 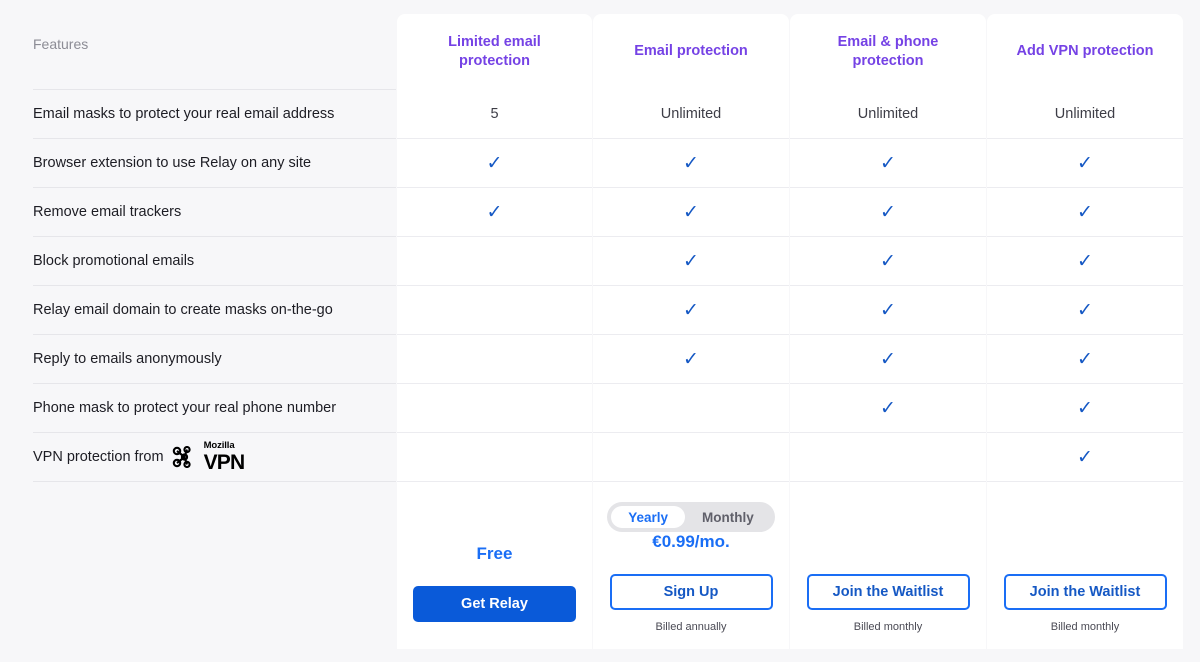 What do you see at coordinates (494, 565) in the screenshot?
I see `plan-footer: Free Get Relay` at bounding box center [494, 565].